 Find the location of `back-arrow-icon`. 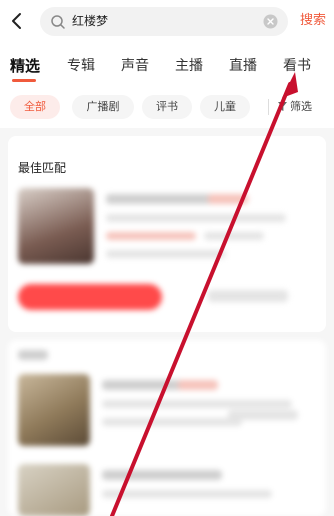

back-arrow-icon is located at coordinates (16, 21).